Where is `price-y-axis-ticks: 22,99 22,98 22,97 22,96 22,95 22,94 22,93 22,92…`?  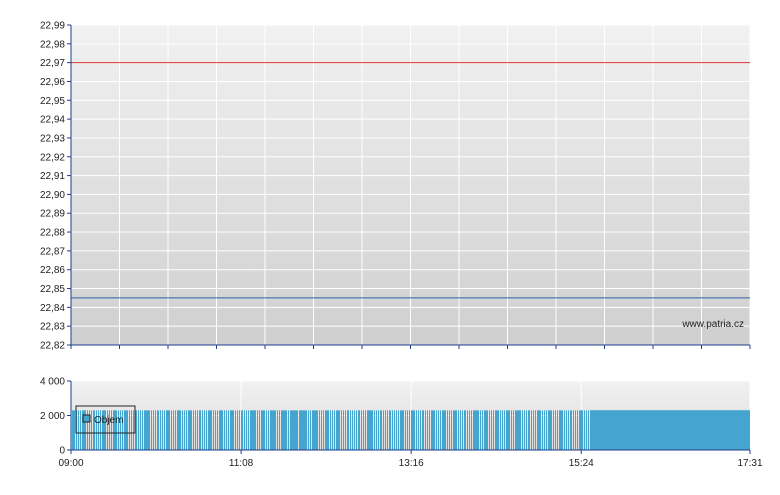 price-y-axis-ticks: 22,99 22,98 22,97 22,96 22,95 22,94 22,93 22,92… is located at coordinates (55, 186).